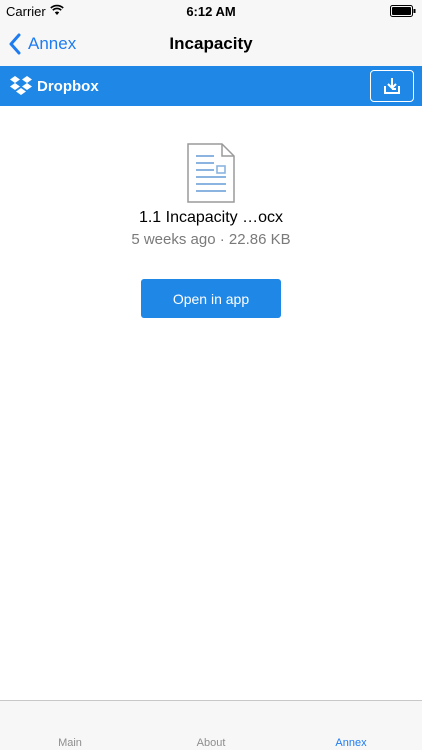 This screenshot has height=750, width=422. Describe the element at coordinates (211, 173) in the screenshot. I see `document-icon` at that location.